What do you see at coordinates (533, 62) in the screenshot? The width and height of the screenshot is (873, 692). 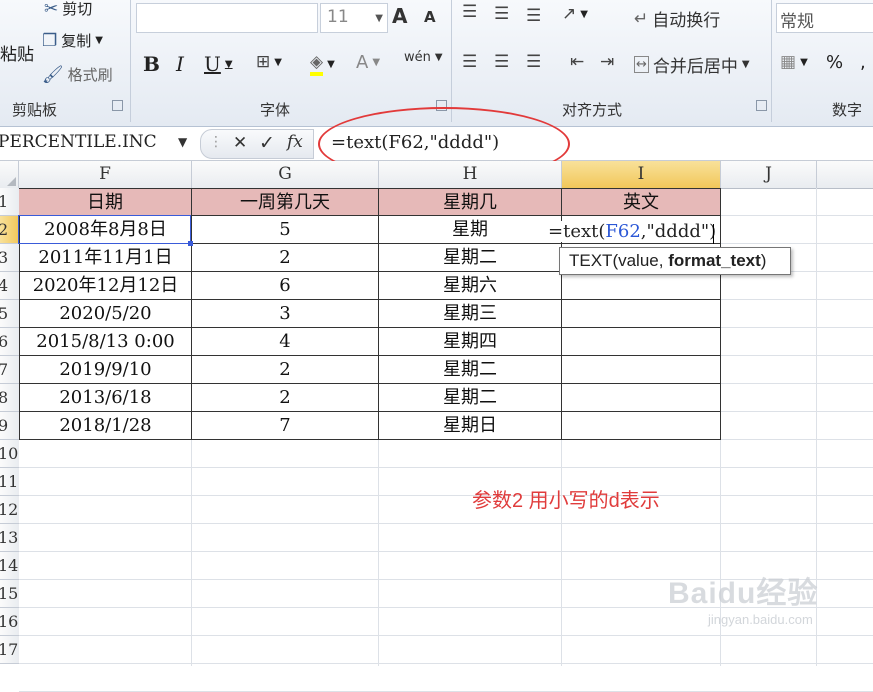 I see `align-right-button: ☰` at bounding box center [533, 62].